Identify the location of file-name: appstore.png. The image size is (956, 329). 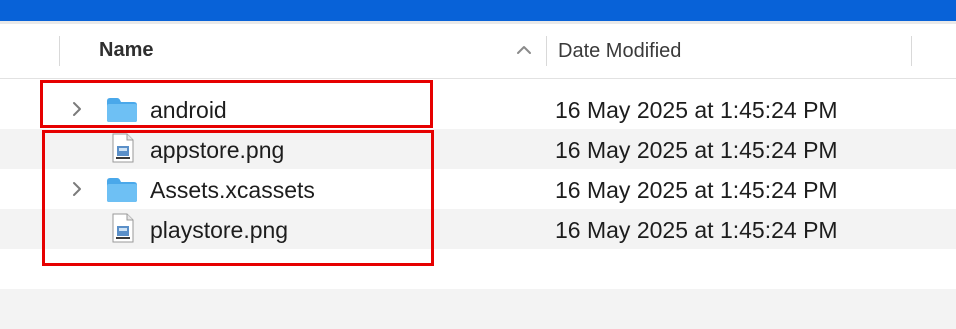
(217, 150).